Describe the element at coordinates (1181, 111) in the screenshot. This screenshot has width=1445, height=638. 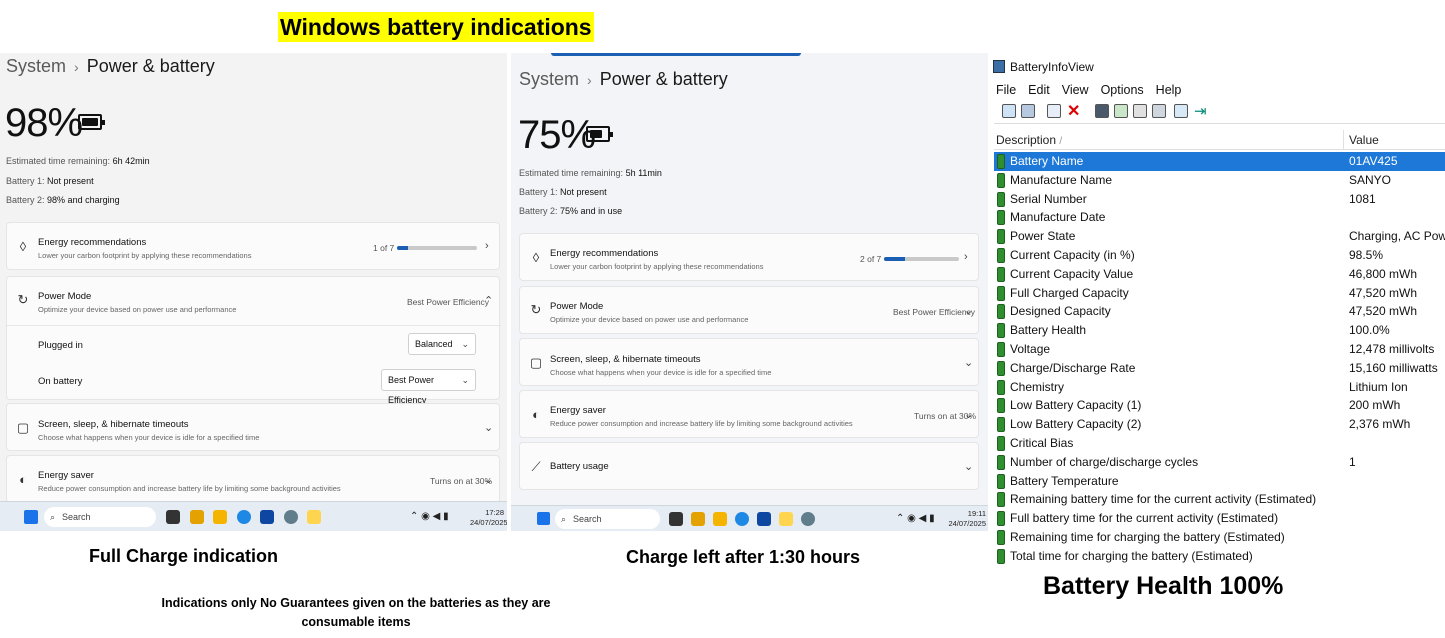
I see `find-icon` at that location.